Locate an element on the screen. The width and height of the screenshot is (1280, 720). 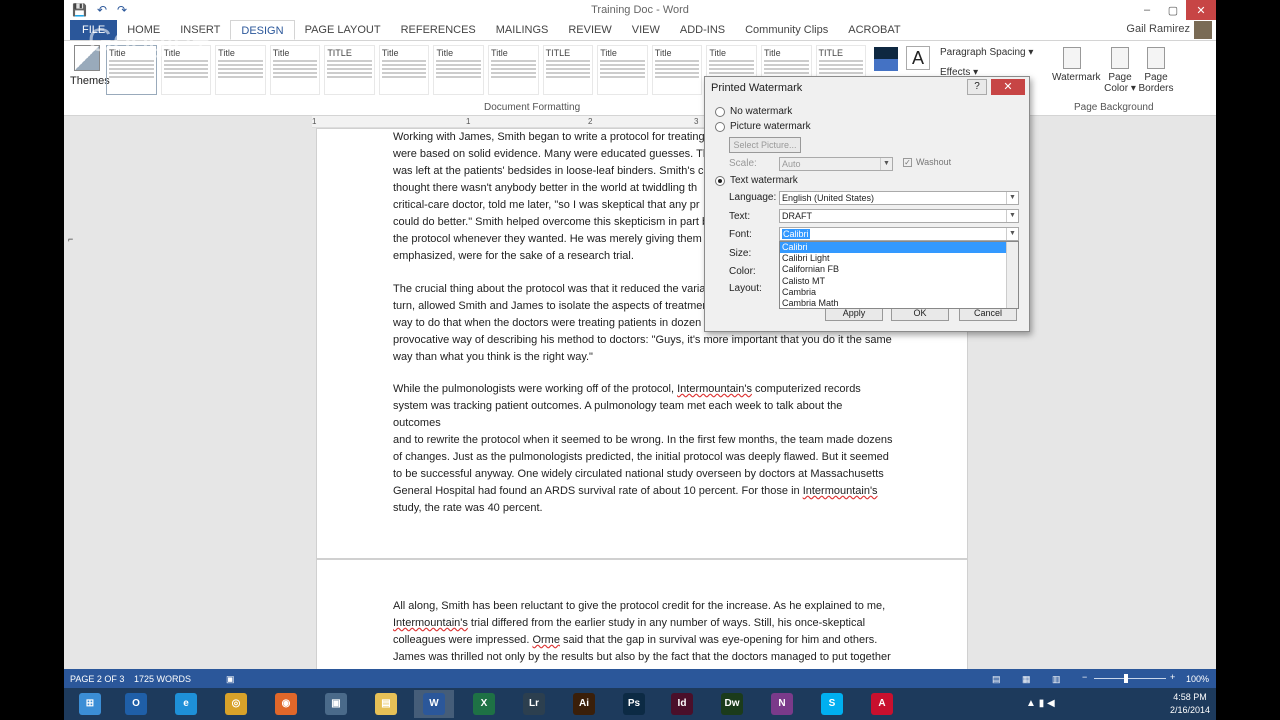
zoom-slider is located at coordinates (1130, 678).